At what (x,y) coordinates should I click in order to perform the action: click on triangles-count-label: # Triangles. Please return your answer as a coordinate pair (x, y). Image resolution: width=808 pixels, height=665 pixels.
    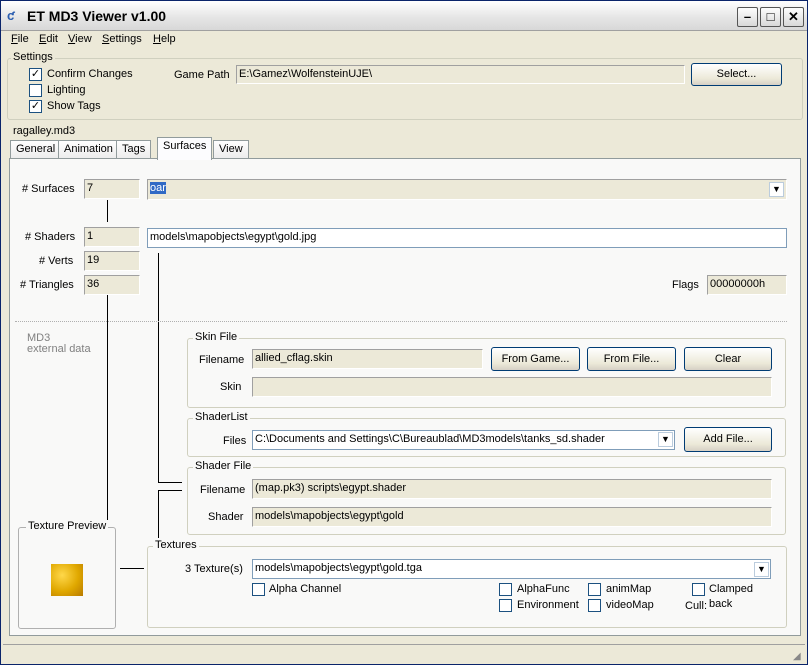
    Looking at the image, I should click on (47, 285).